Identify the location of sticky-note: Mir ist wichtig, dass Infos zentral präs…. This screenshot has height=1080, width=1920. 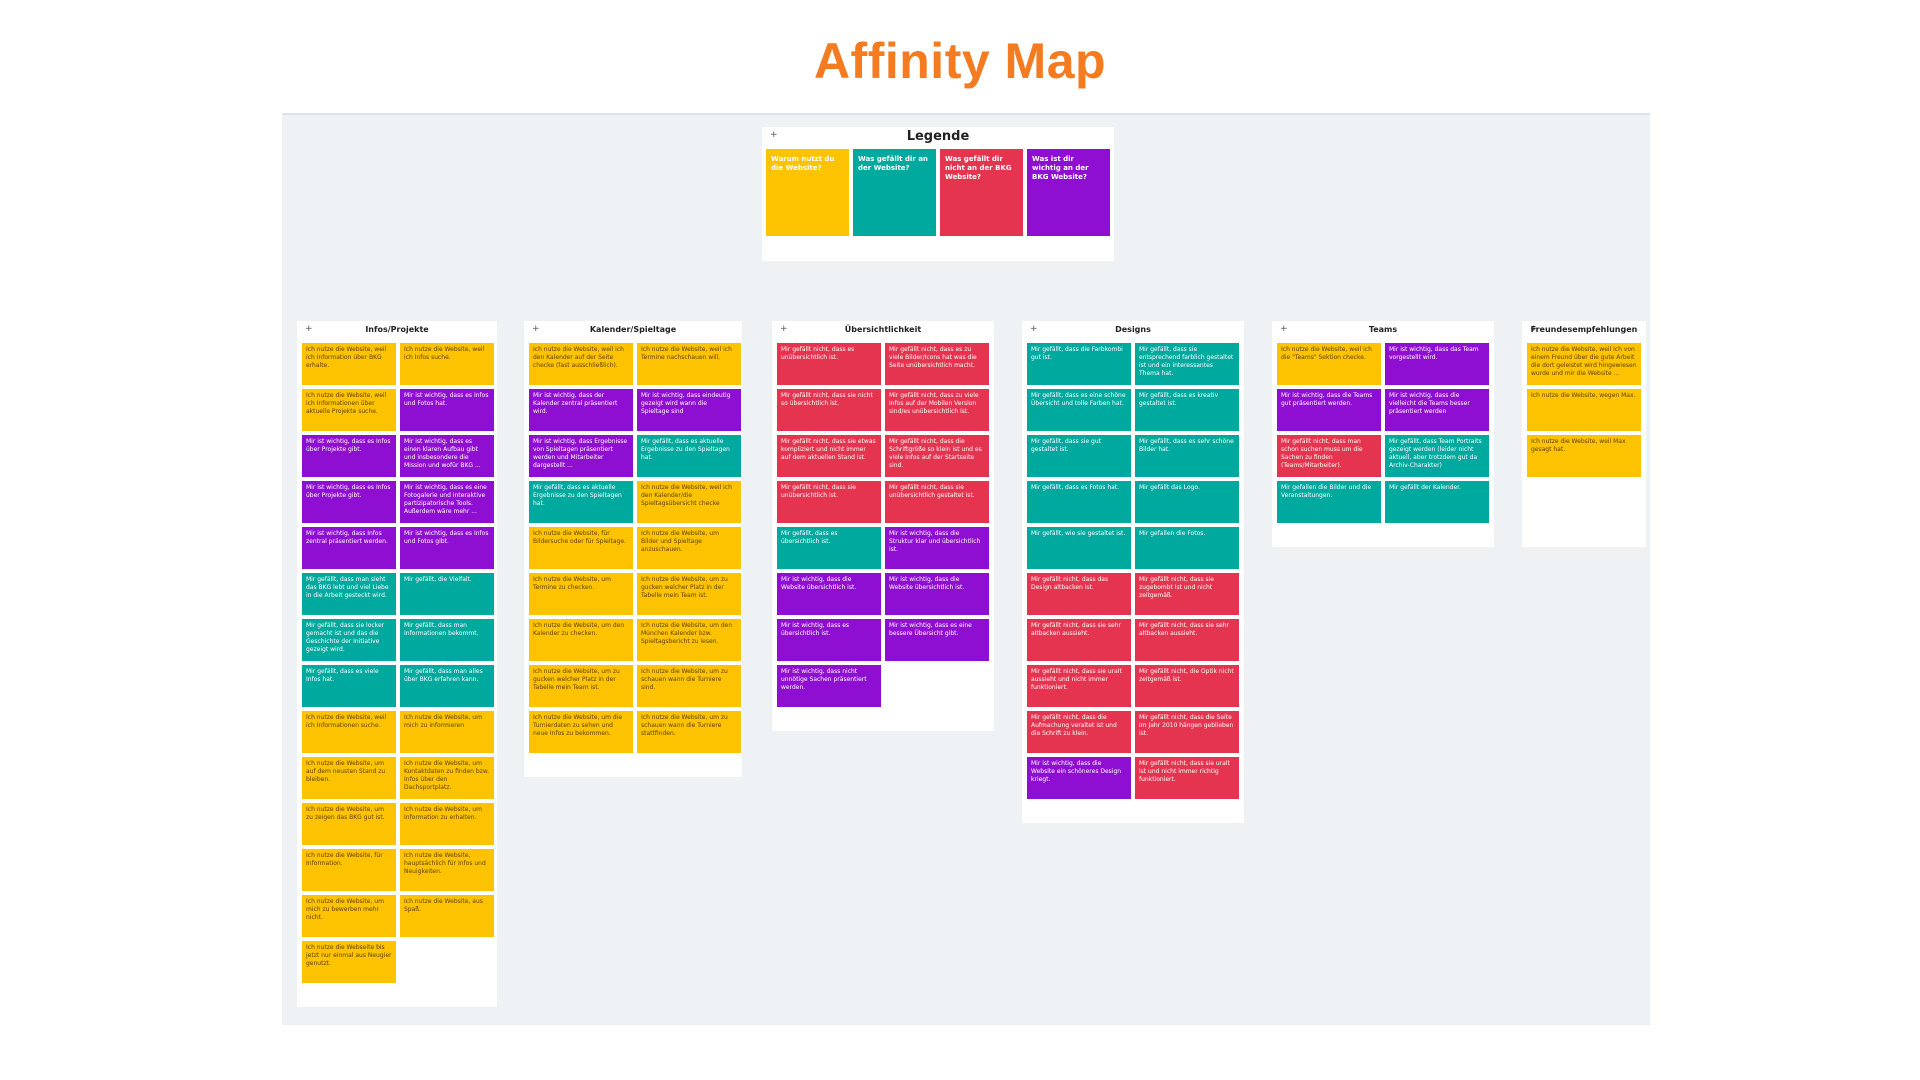
(349, 548).